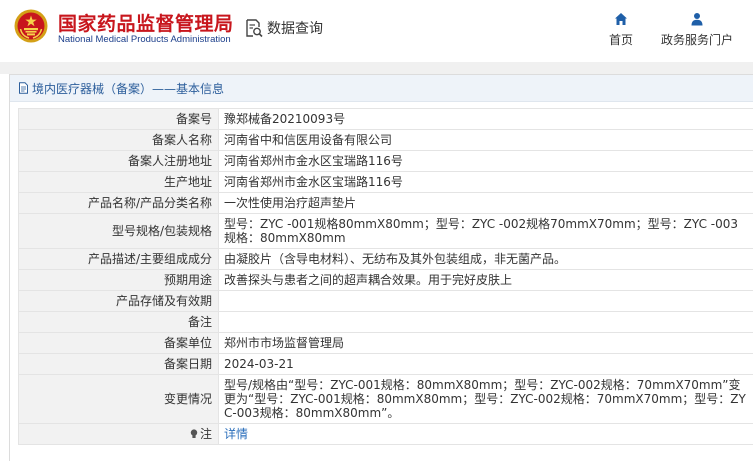 The image size is (753, 461). What do you see at coordinates (194, 433) in the screenshot?
I see `lightbulb-icon` at bounding box center [194, 433].